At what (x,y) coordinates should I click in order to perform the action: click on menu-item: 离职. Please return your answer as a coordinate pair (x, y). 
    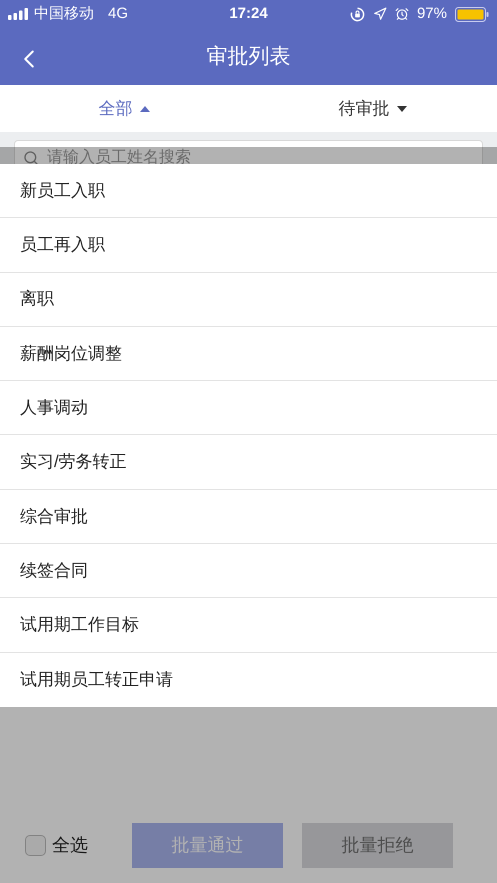
    Looking at the image, I should click on (248, 299).